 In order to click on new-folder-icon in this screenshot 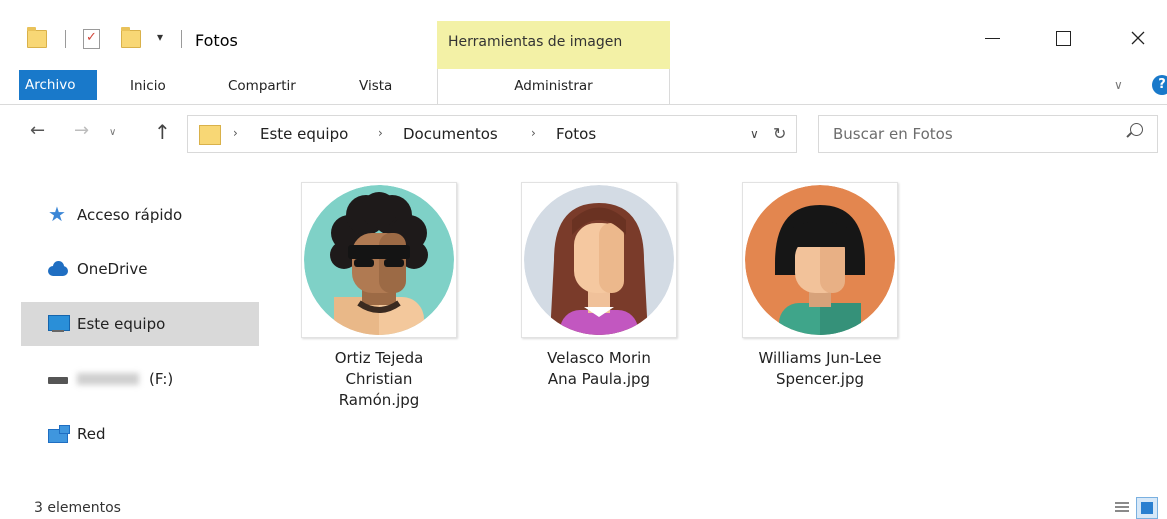, I will do `click(131, 37)`.